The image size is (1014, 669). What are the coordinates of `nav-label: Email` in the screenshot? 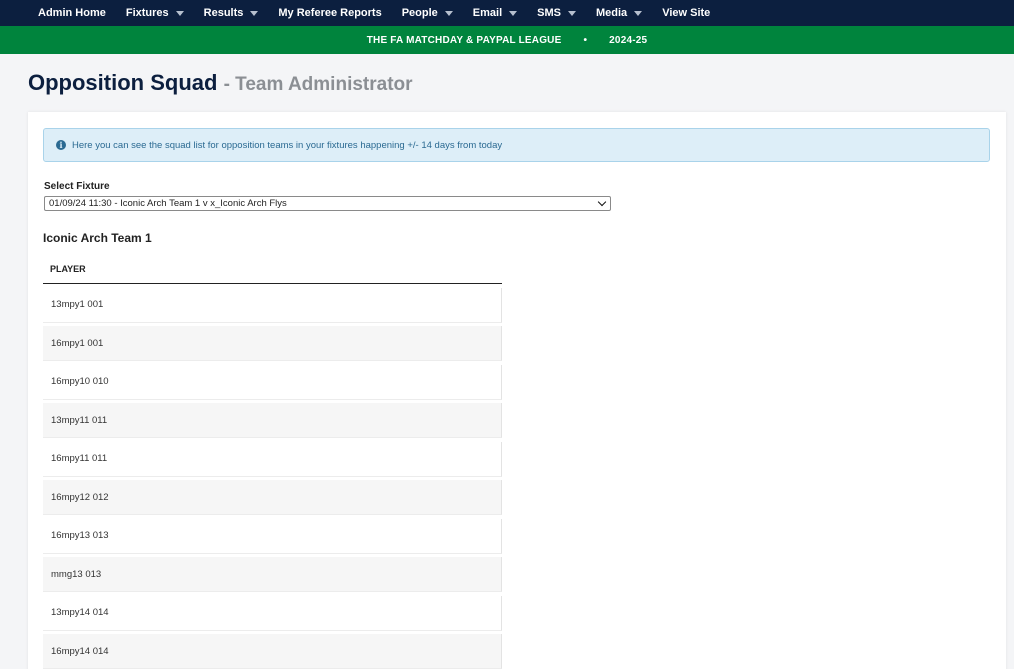 It's located at (487, 13).